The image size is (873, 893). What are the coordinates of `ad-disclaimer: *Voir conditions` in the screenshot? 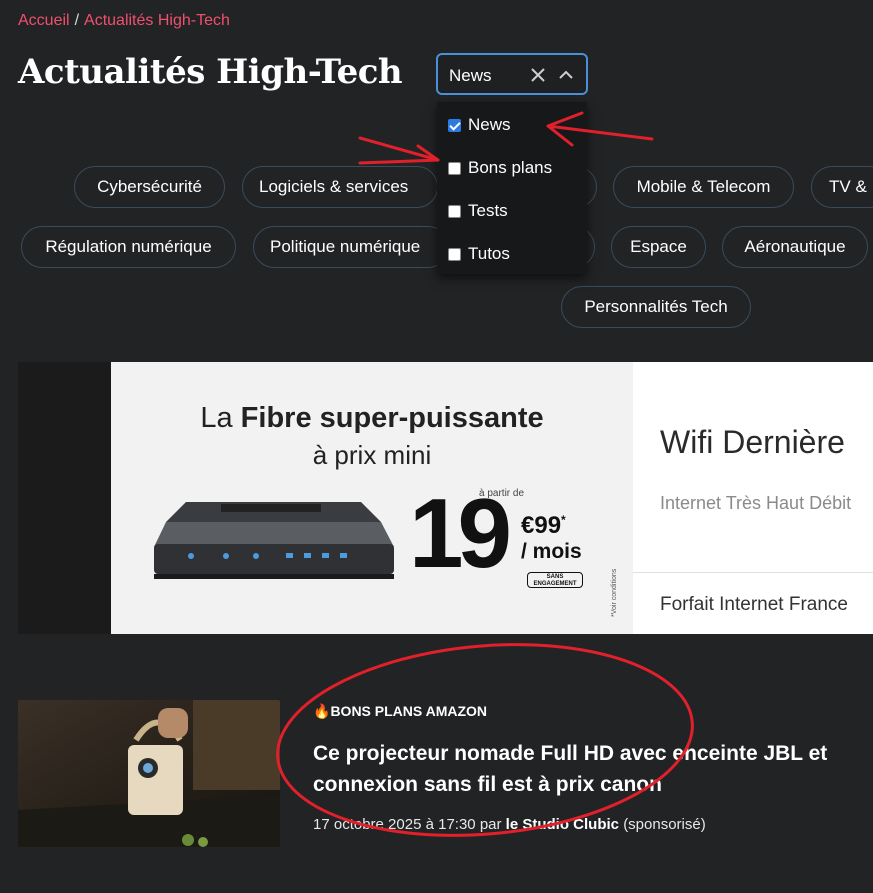 It's located at (614, 592).